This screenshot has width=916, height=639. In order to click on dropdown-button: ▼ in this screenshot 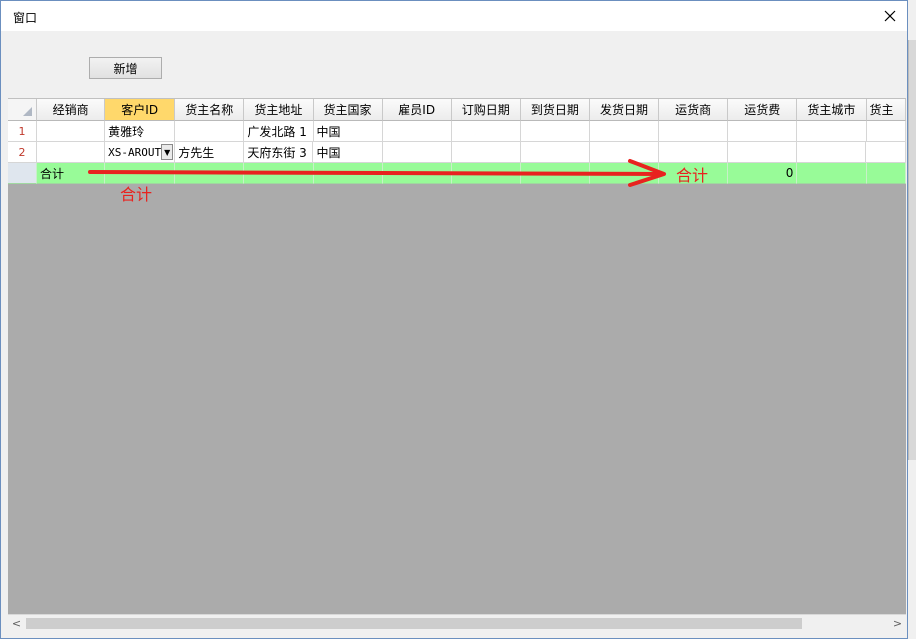, I will do `click(167, 152)`.